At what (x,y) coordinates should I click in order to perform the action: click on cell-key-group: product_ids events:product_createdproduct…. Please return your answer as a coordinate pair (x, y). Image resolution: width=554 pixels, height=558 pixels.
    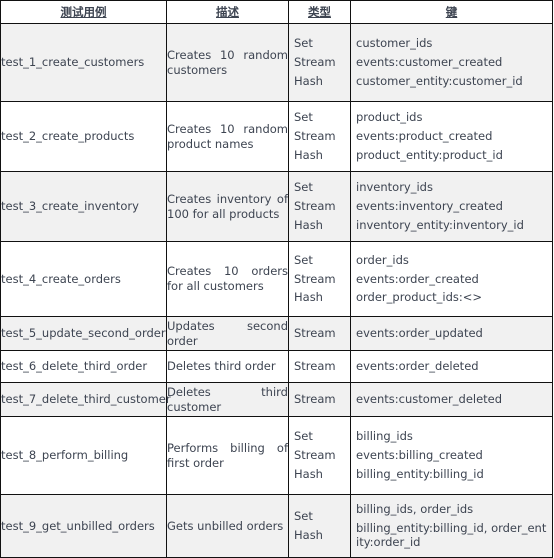
    Looking at the image, I should click on (451, 136).